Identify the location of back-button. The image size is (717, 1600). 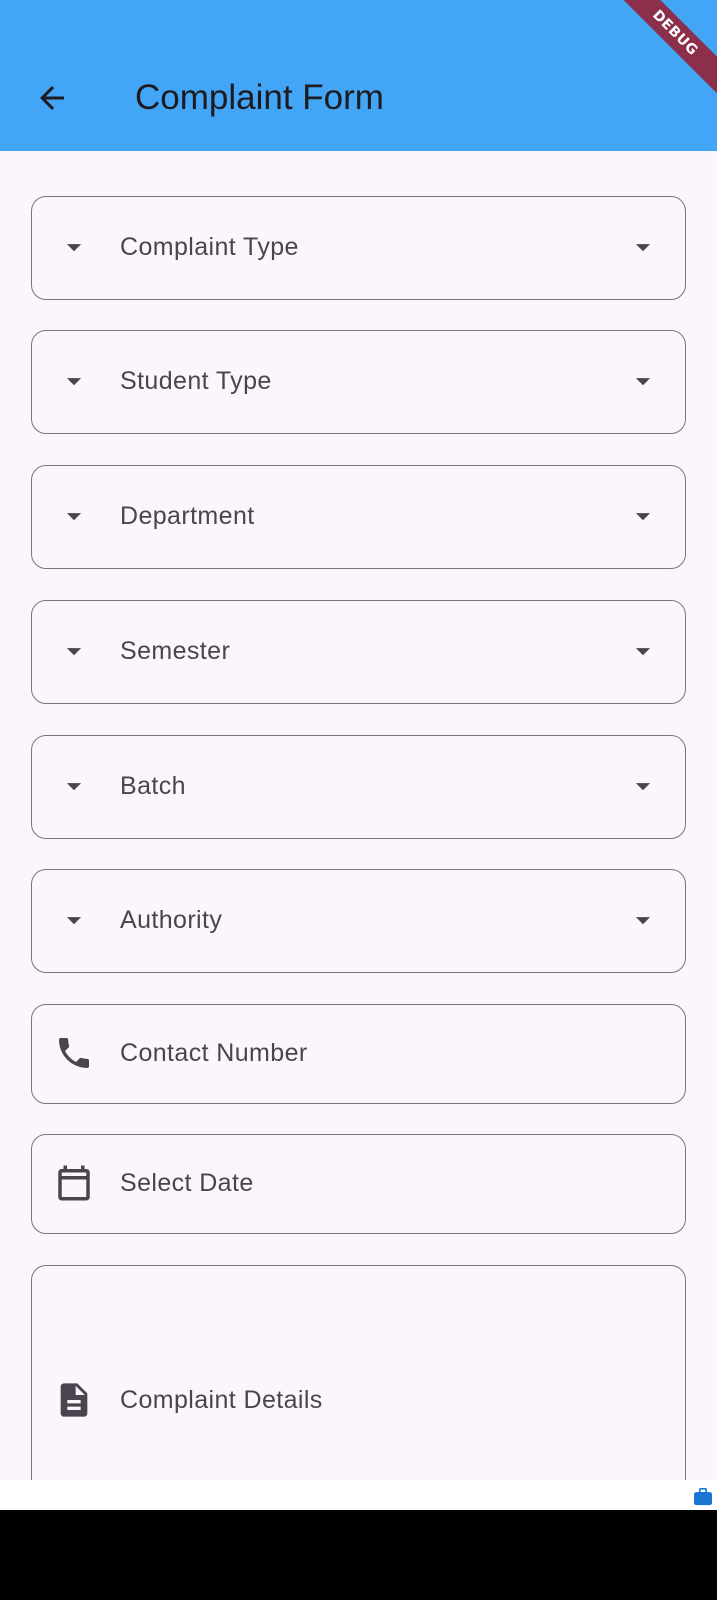
(52, 98).